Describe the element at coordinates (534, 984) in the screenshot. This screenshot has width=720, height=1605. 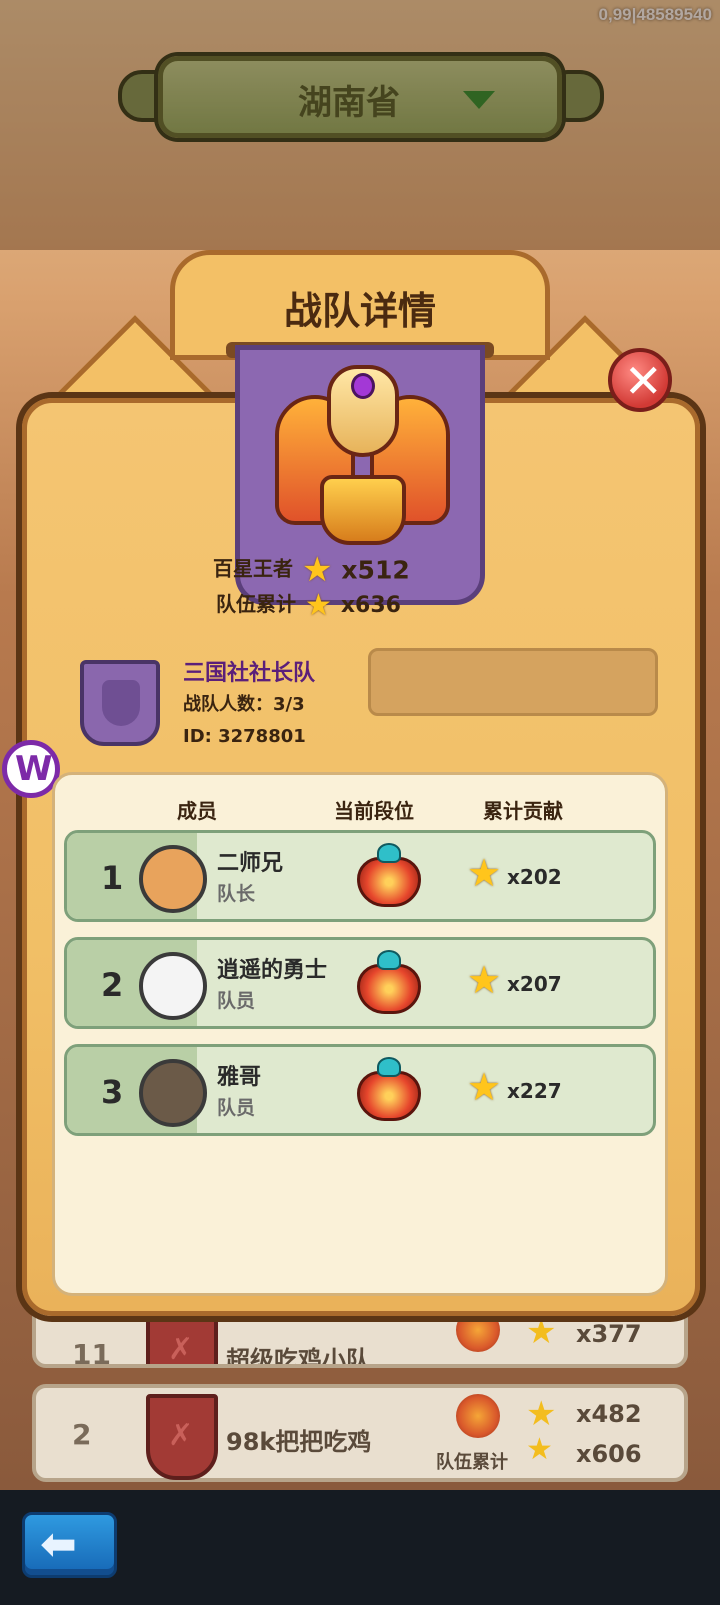
I see `member-contribution: x207` at that location.